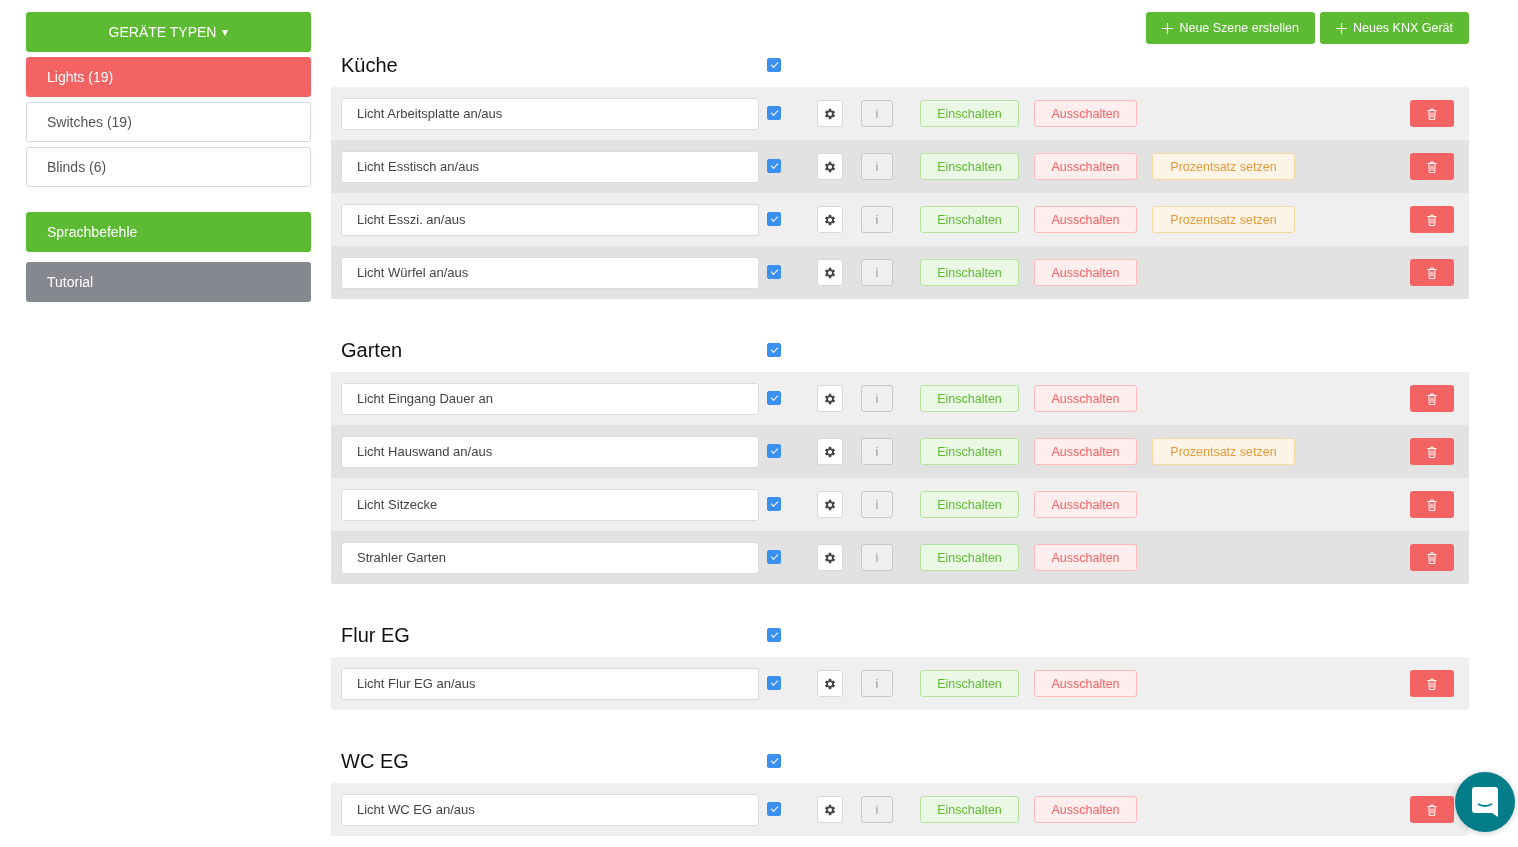 The height and width of the screenshot is (847, 1518). I want to click on toolbar-button: Neues KNX Gerät, so click(1394, 28).